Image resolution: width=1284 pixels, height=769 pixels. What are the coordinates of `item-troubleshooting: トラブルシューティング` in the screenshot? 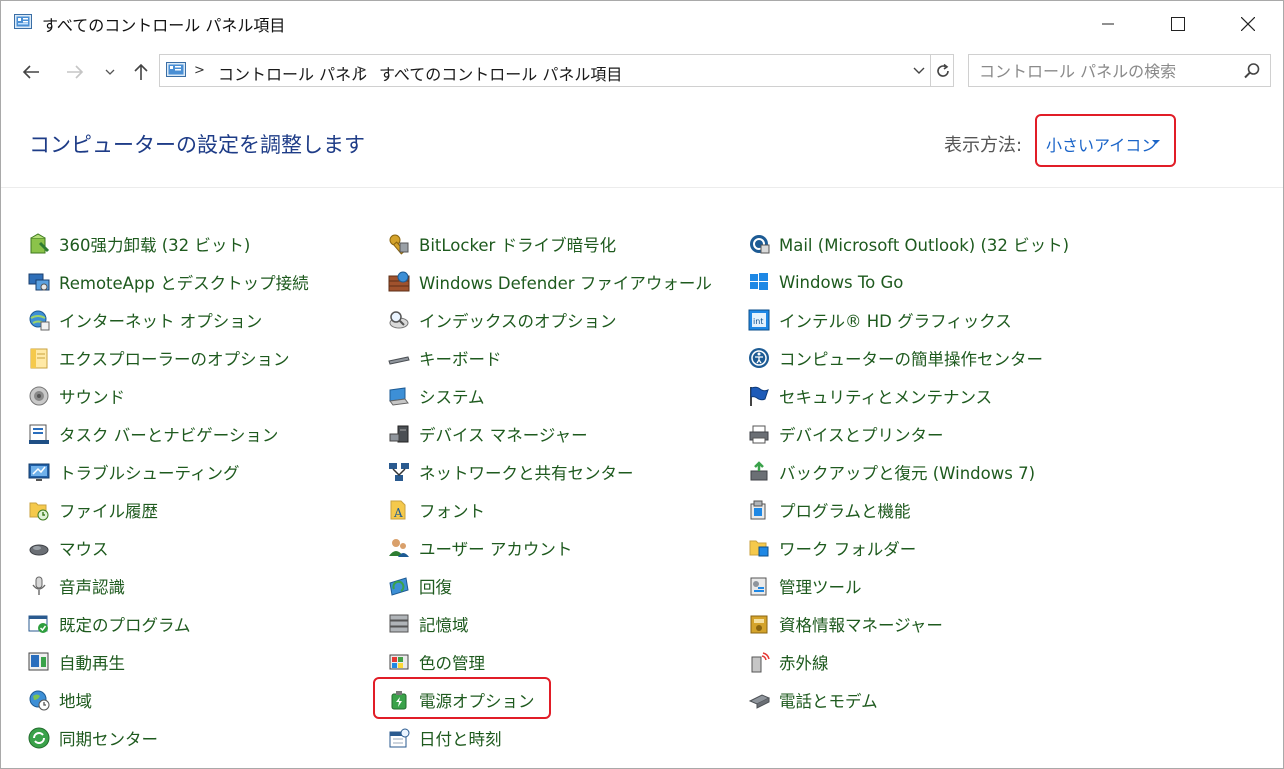 It's located at (168, 472).